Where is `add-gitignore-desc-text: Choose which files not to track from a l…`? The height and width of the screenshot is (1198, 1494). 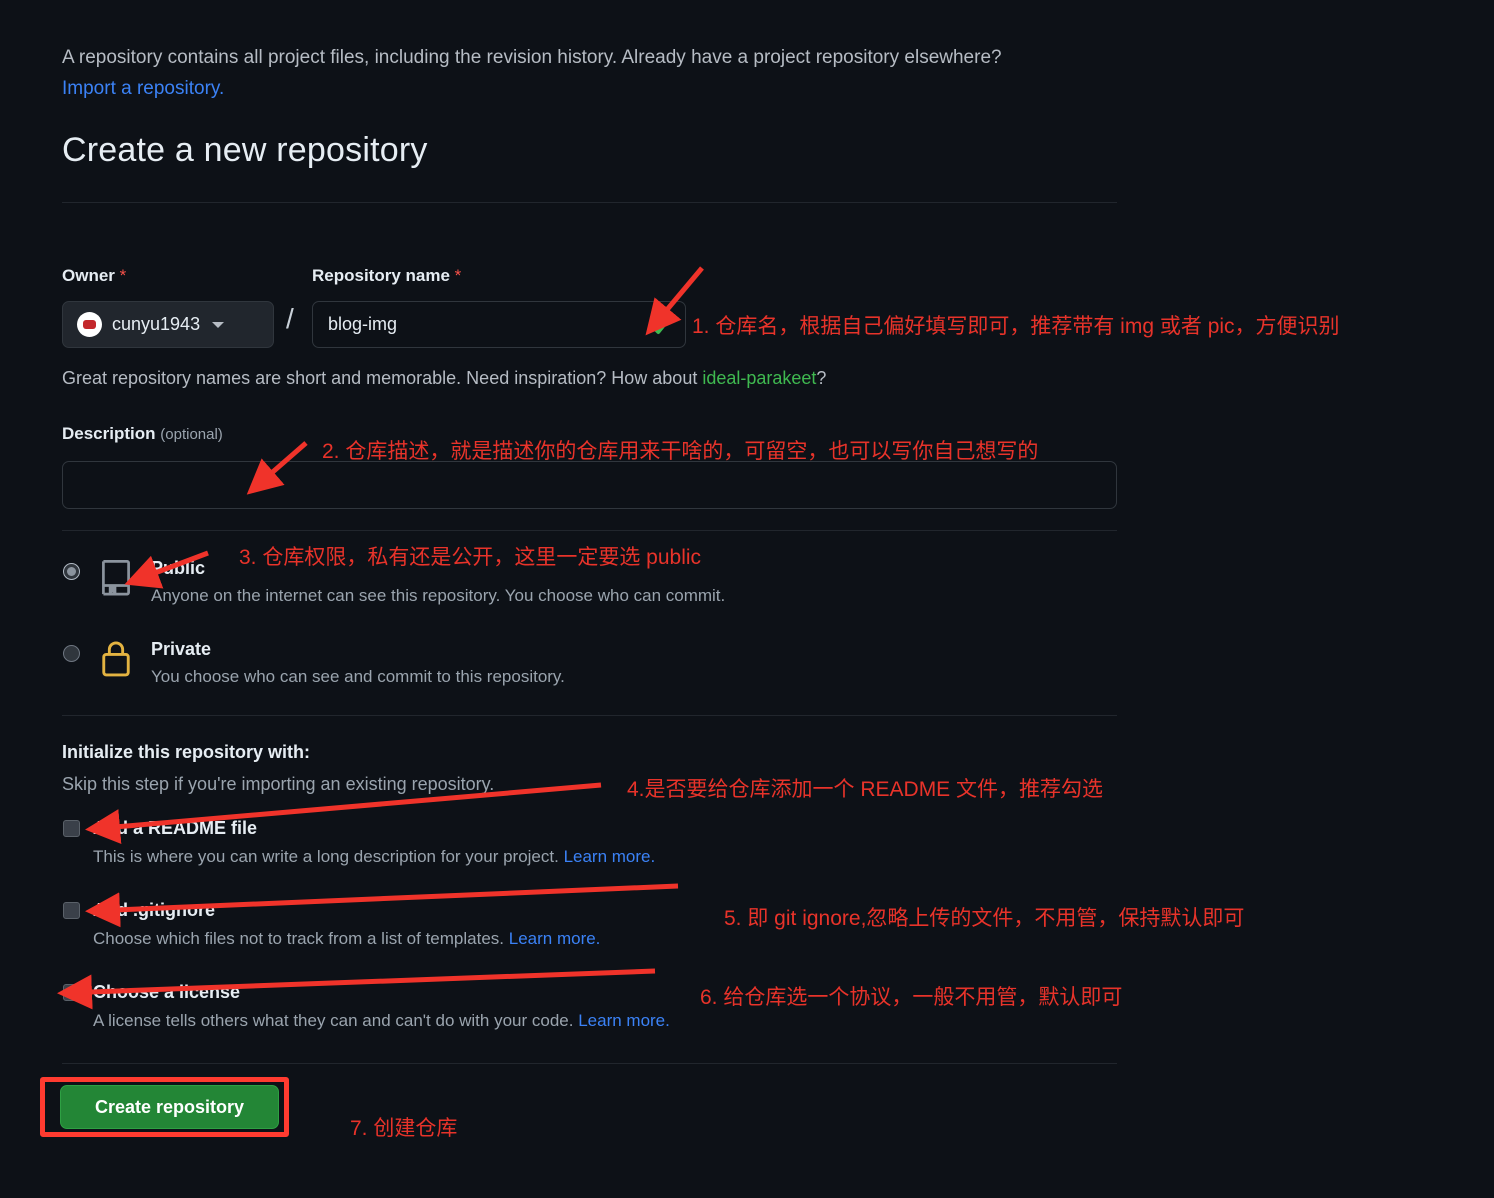 add-gitignore-desc-text: Choose which files not to track from a l… is located at coordinates (299, 938).